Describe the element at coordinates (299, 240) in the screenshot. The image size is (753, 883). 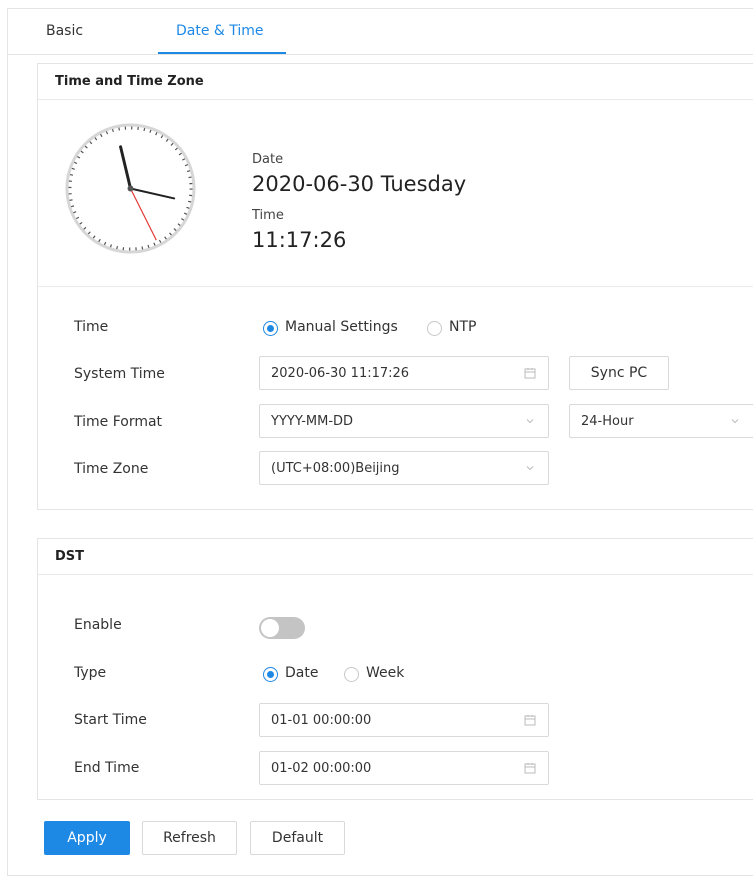
I see `time-value: 11:17:26` at that location.